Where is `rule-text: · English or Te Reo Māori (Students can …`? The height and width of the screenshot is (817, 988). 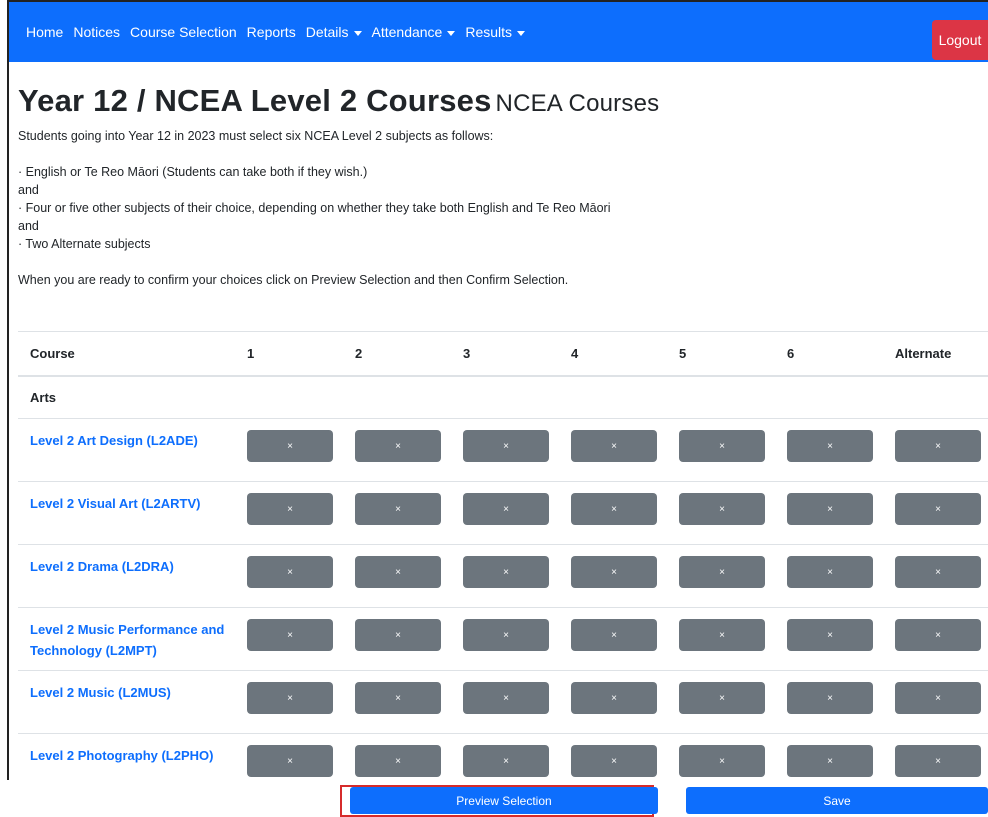
rule-text: · English or Te Reo Māori (Students can … is located at coordinates (193, 172).